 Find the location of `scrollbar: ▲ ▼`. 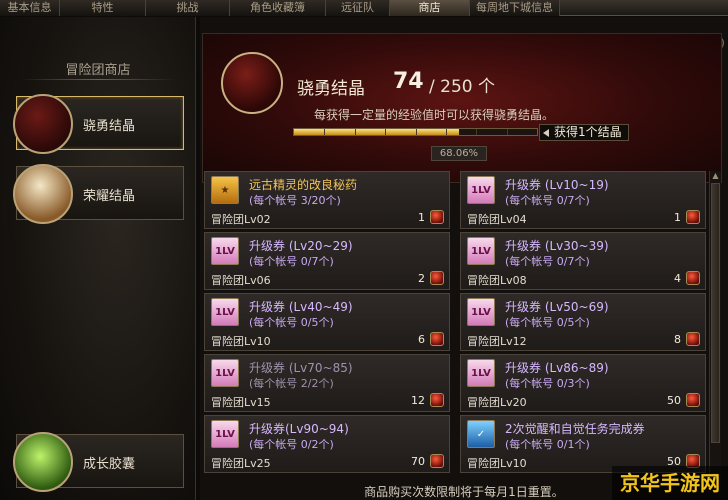

scrollbar: ▲ ▼ is located at coordinates (715, 326).